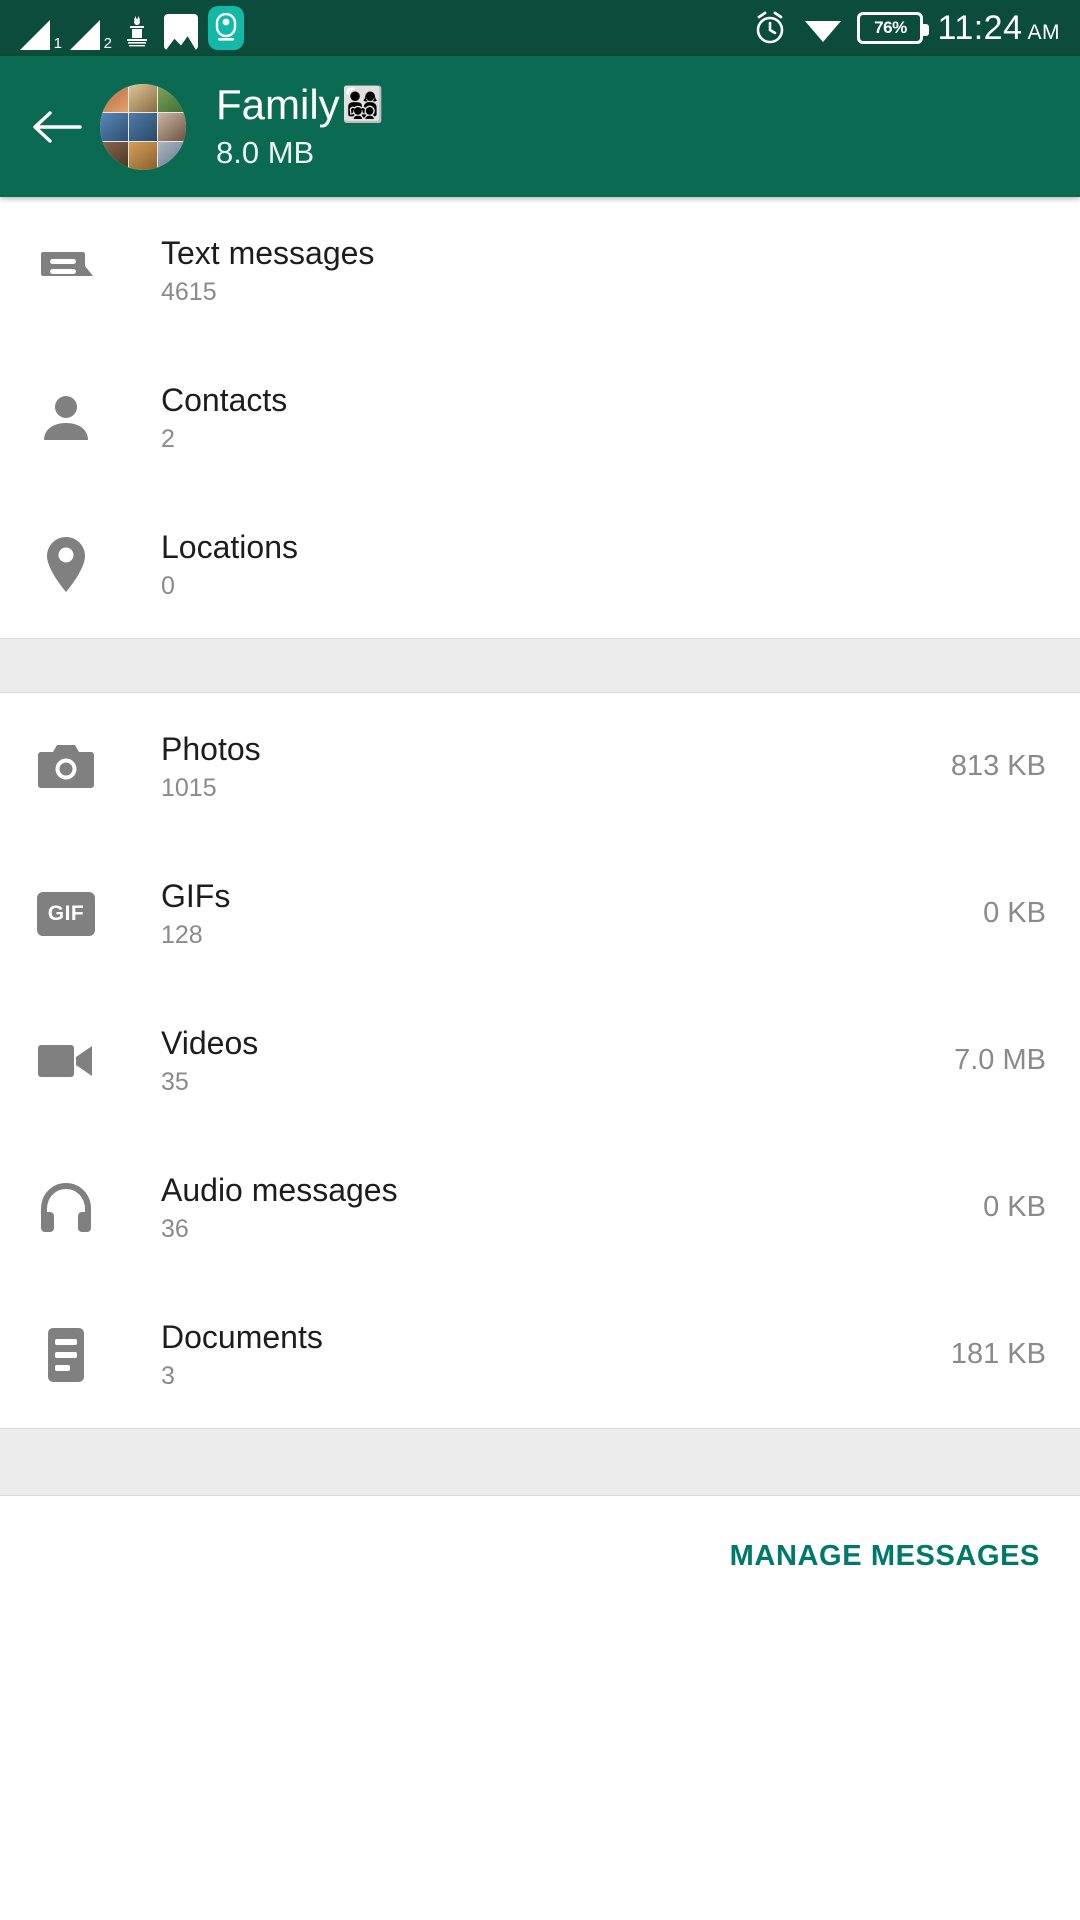 This screenshot has width=1080, height=1920. I want to click on government-emblem-icon, so click(137, 32).